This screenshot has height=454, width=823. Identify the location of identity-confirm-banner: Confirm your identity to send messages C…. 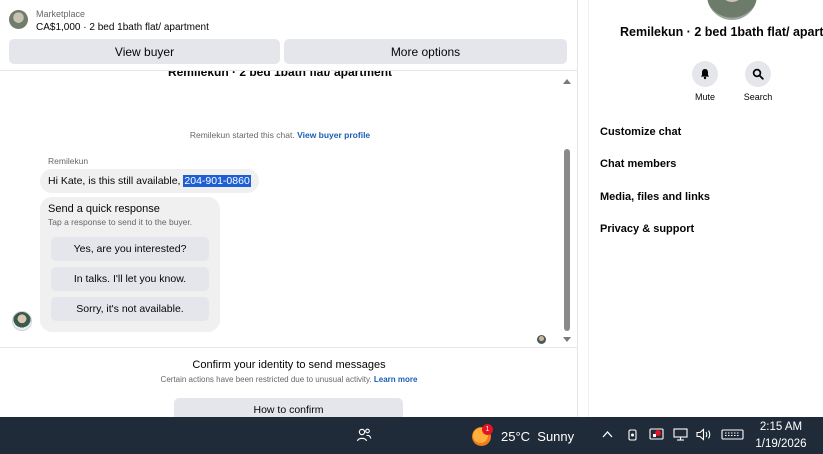
(288, 382).